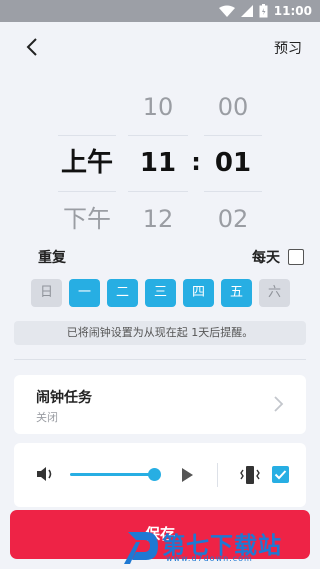 Image resolution: width=320 pixels, height=569 pixels. Describe the element at coordinates (296, 257) in the screenshot. I see `everyday-checkbox` at that location.